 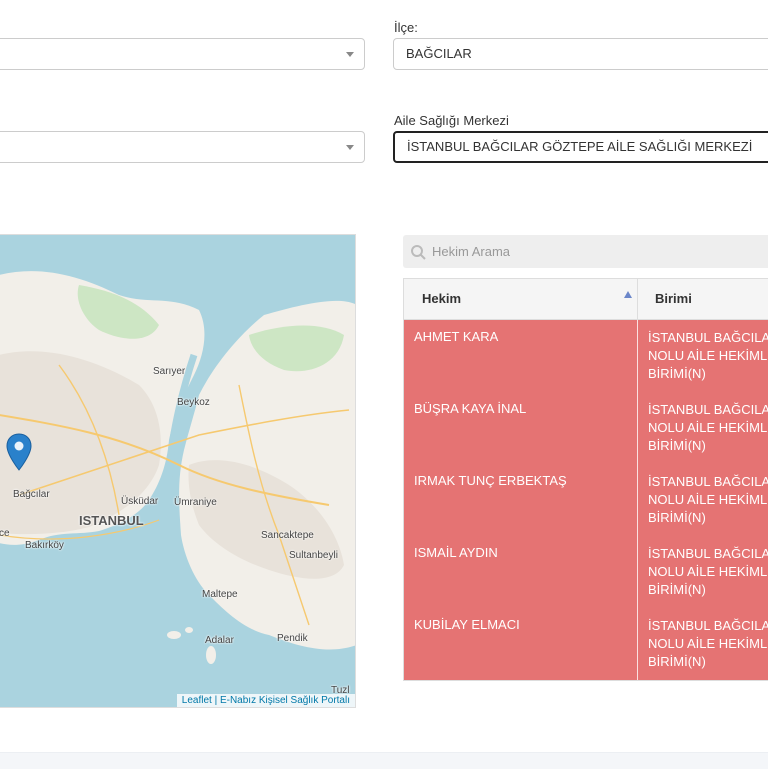 What do you see at coordinates (471, 251) in the screenshot?
I see `search-placeholder: Hekim Arama` at bounding box center [471, 251].